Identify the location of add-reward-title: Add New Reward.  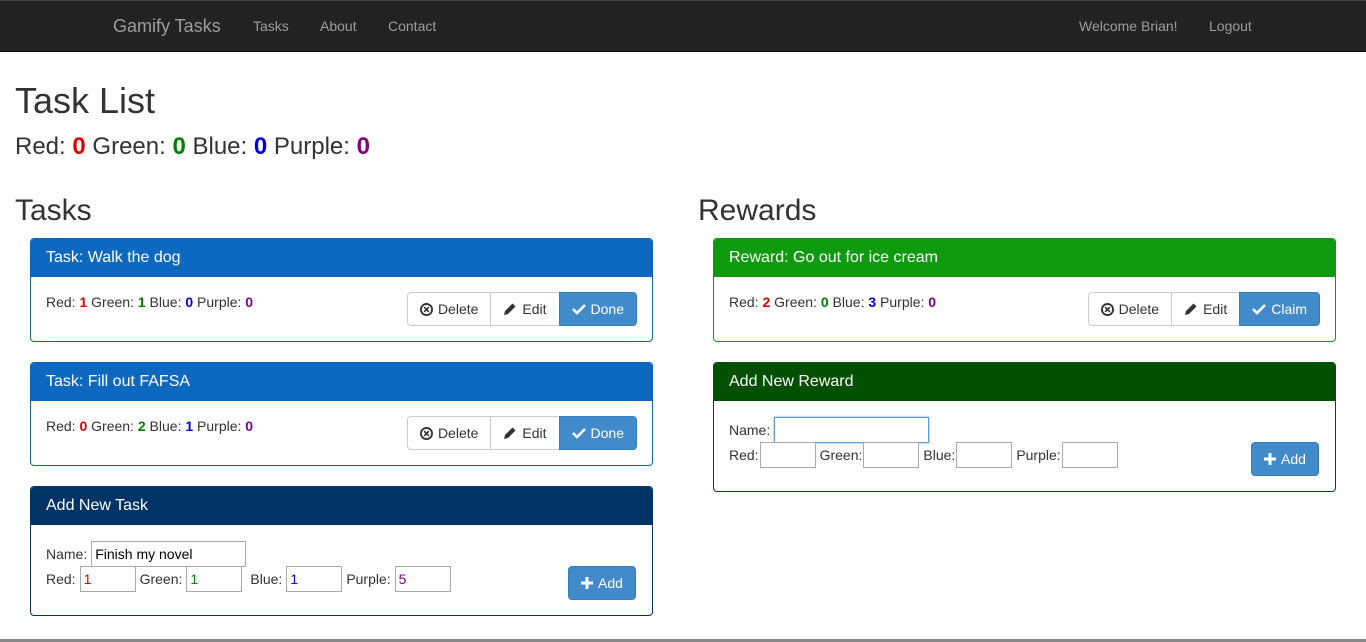
(1024, 382).